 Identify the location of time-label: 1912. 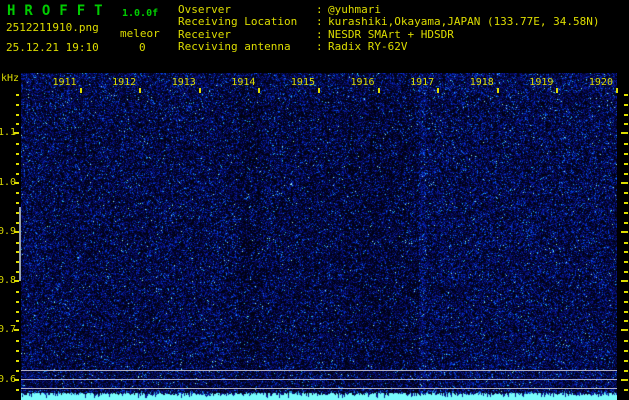
(124, 82).